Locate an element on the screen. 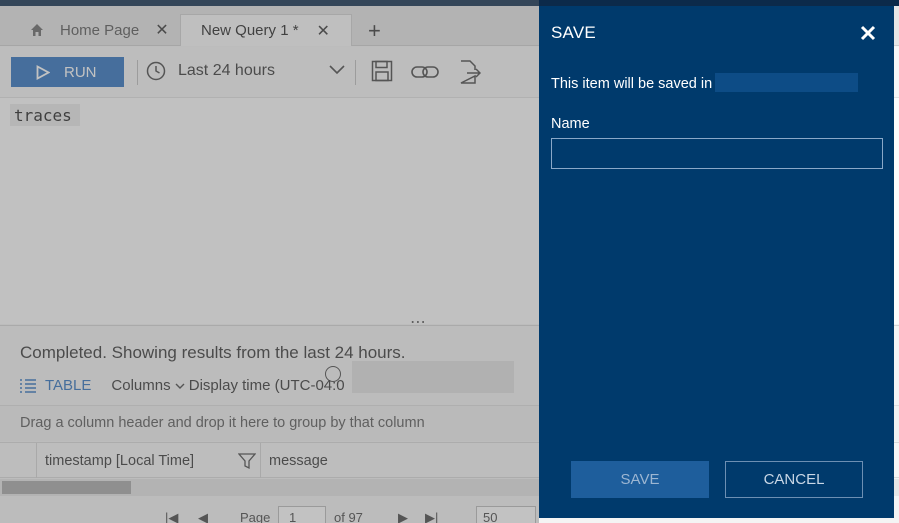 The image size is (899, 523). saved-in-text: This item will be saved in is located at coordinates (632, 84).